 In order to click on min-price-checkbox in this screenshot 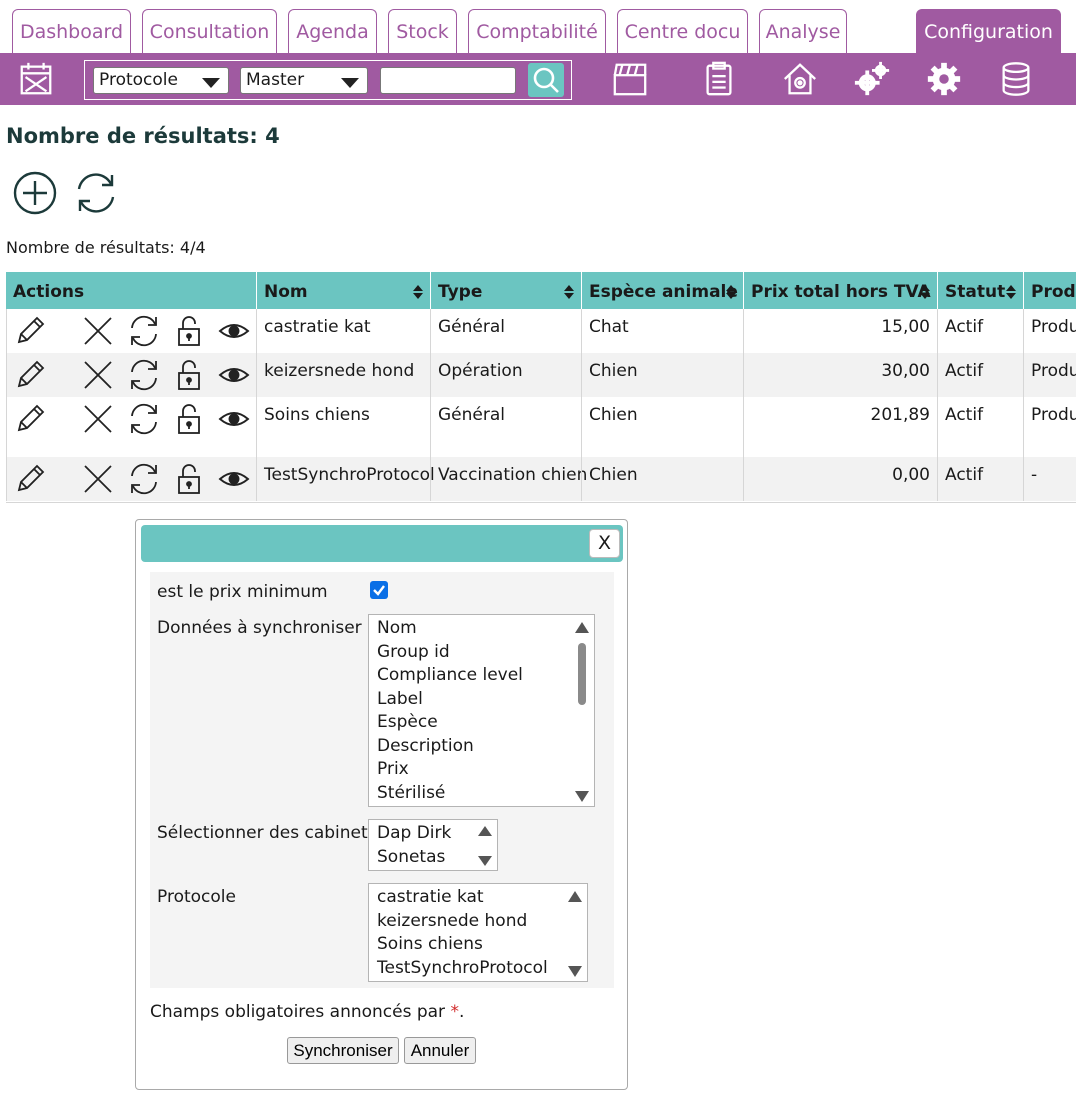, I will do `click(379, 590)`.